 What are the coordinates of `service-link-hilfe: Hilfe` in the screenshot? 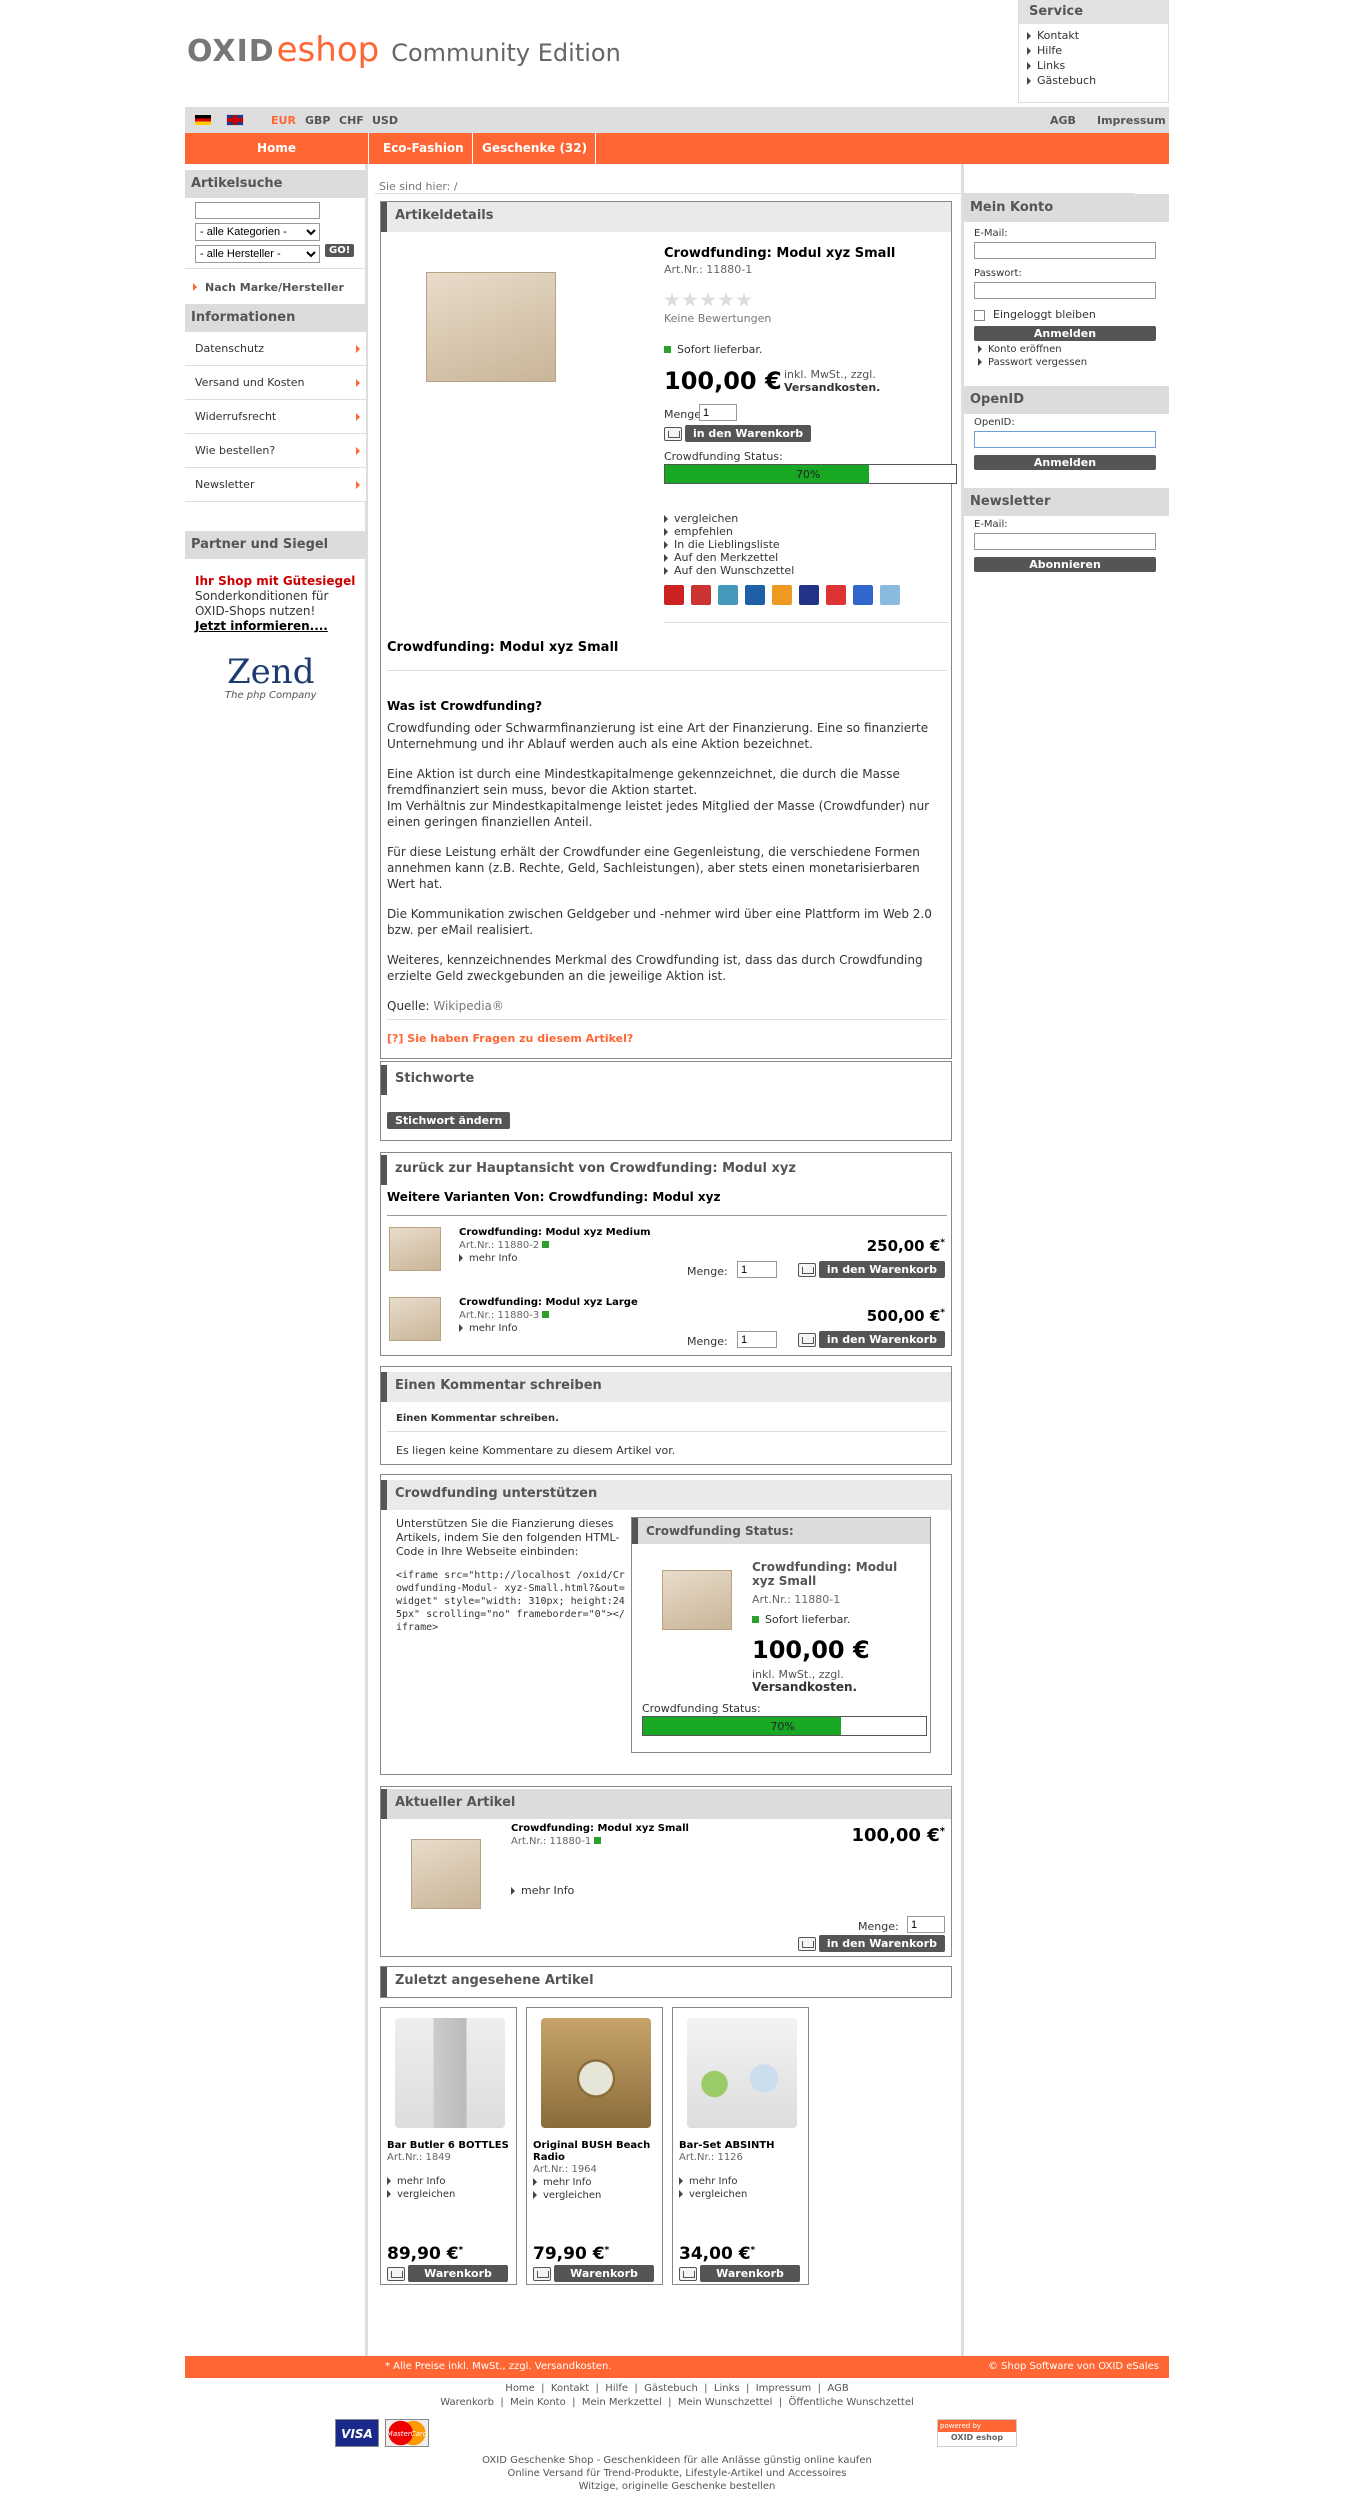 It's located at (1097, 50).